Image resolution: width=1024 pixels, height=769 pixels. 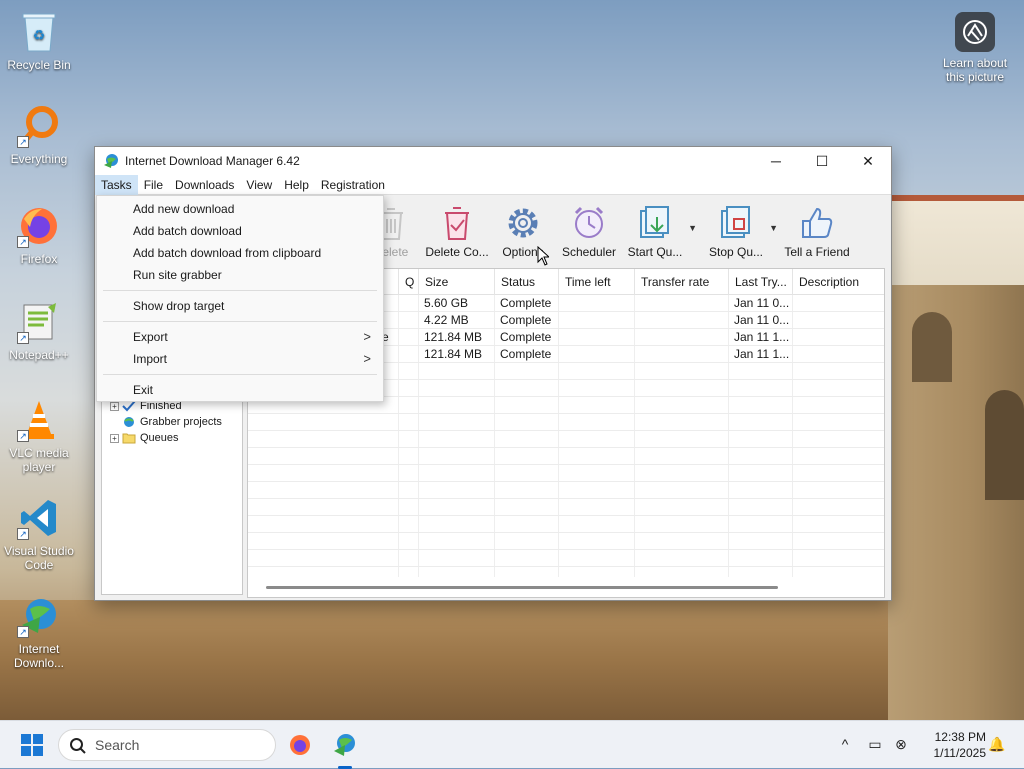 I want to click on notepadpp-icon: ↗, so click(x=39, y=322).